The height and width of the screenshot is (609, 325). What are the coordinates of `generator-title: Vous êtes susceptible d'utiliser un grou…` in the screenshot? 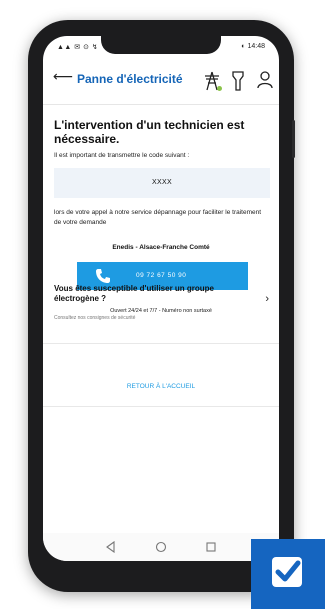 It's located at (134, 293).